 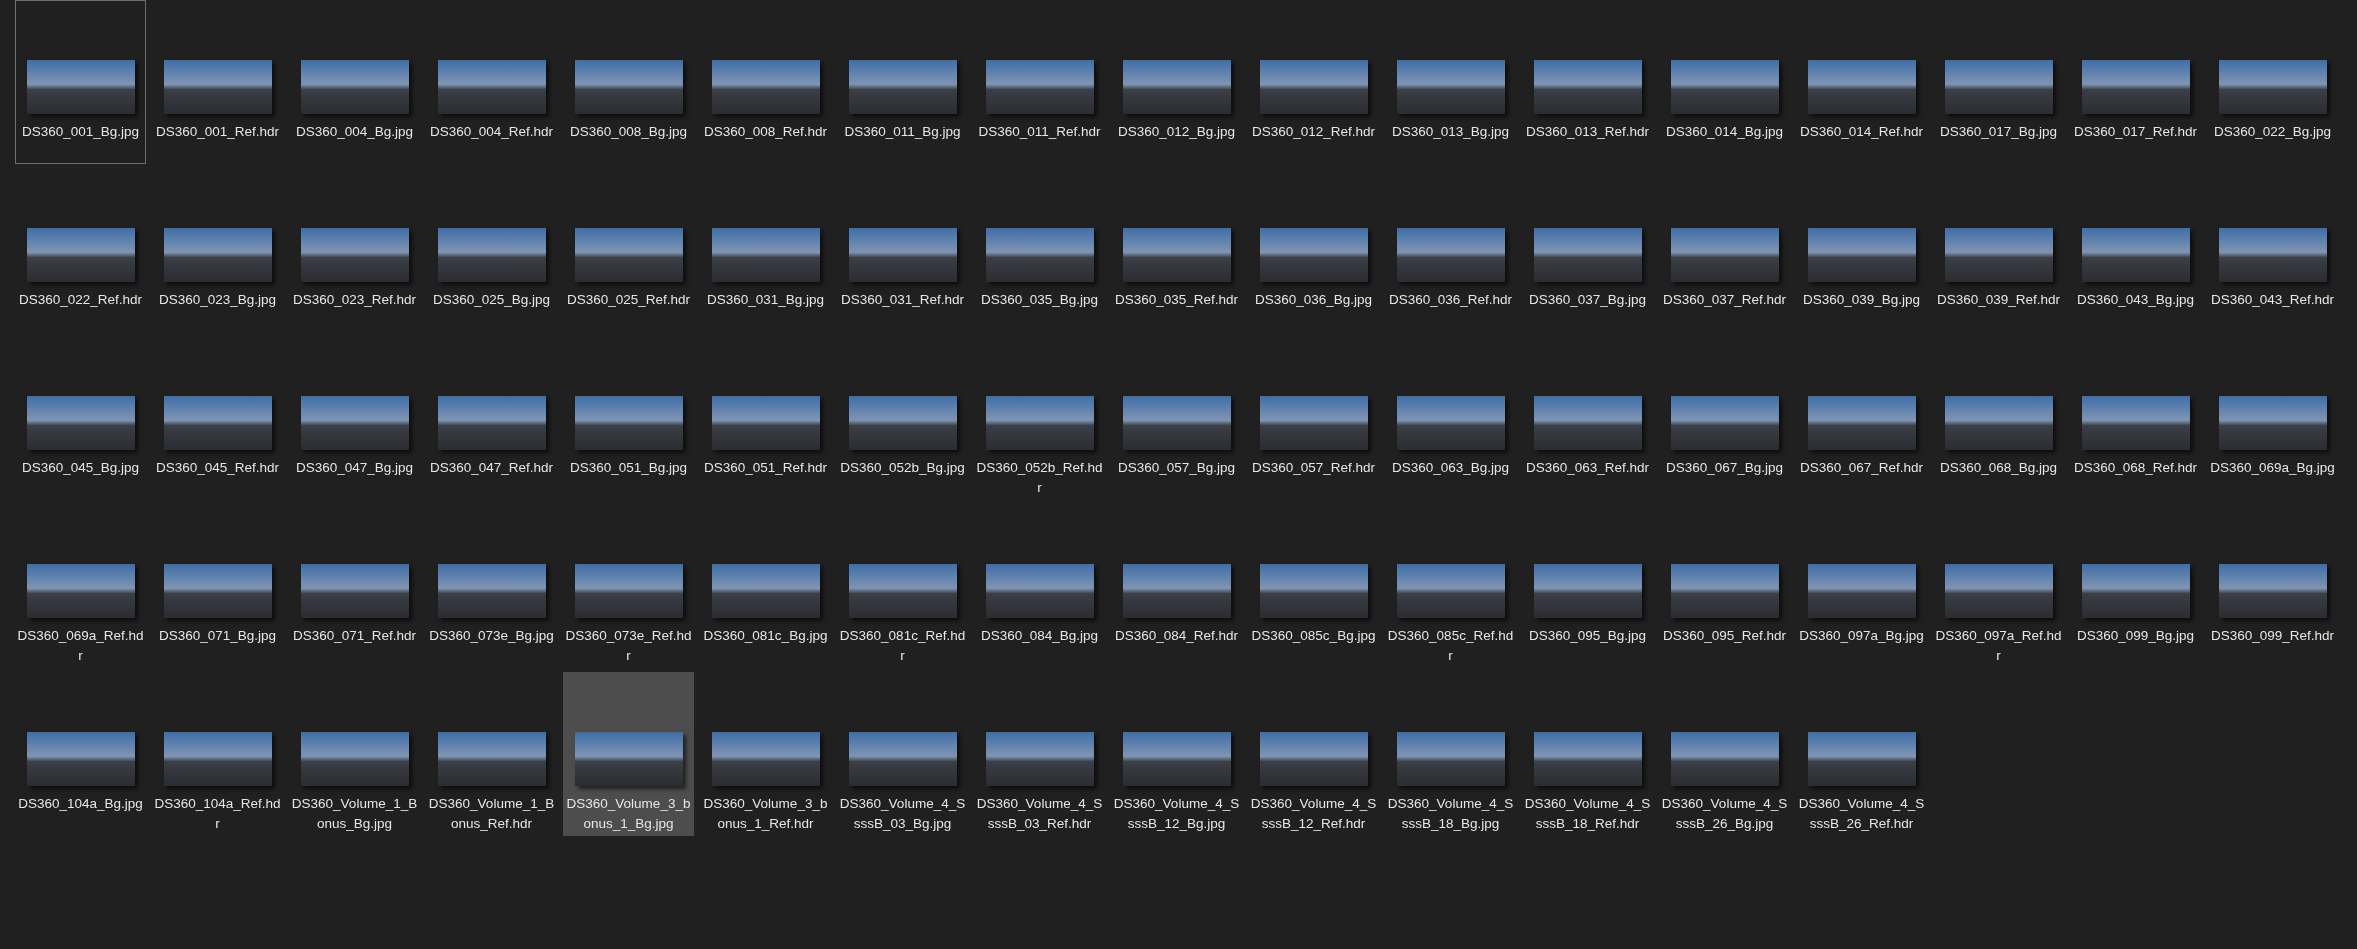 I want to click on file-name: DS360_Volume_4_SsssB_03_Bg.jpg, so click(x=902, y=814).